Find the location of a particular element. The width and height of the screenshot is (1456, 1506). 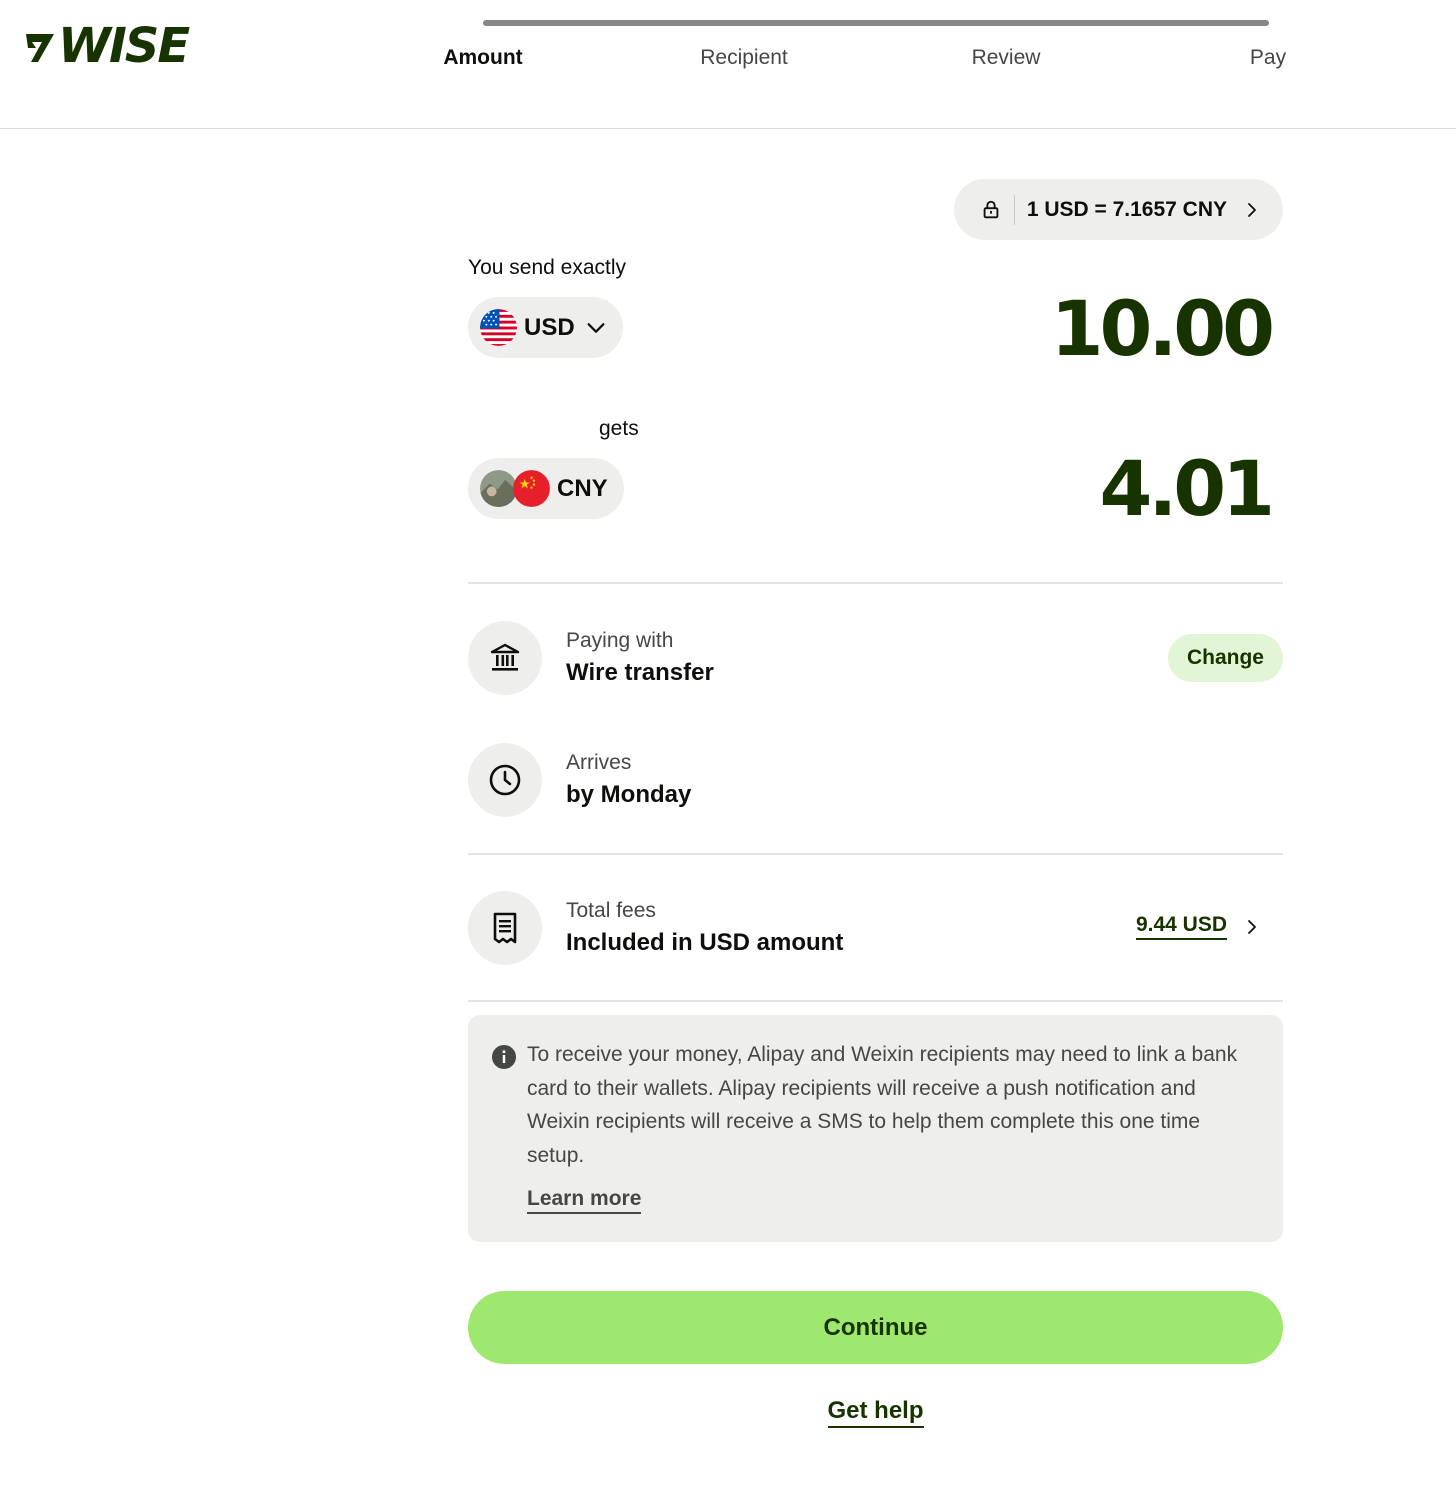

step-amount: Amount is located at coordinates (482, 58).